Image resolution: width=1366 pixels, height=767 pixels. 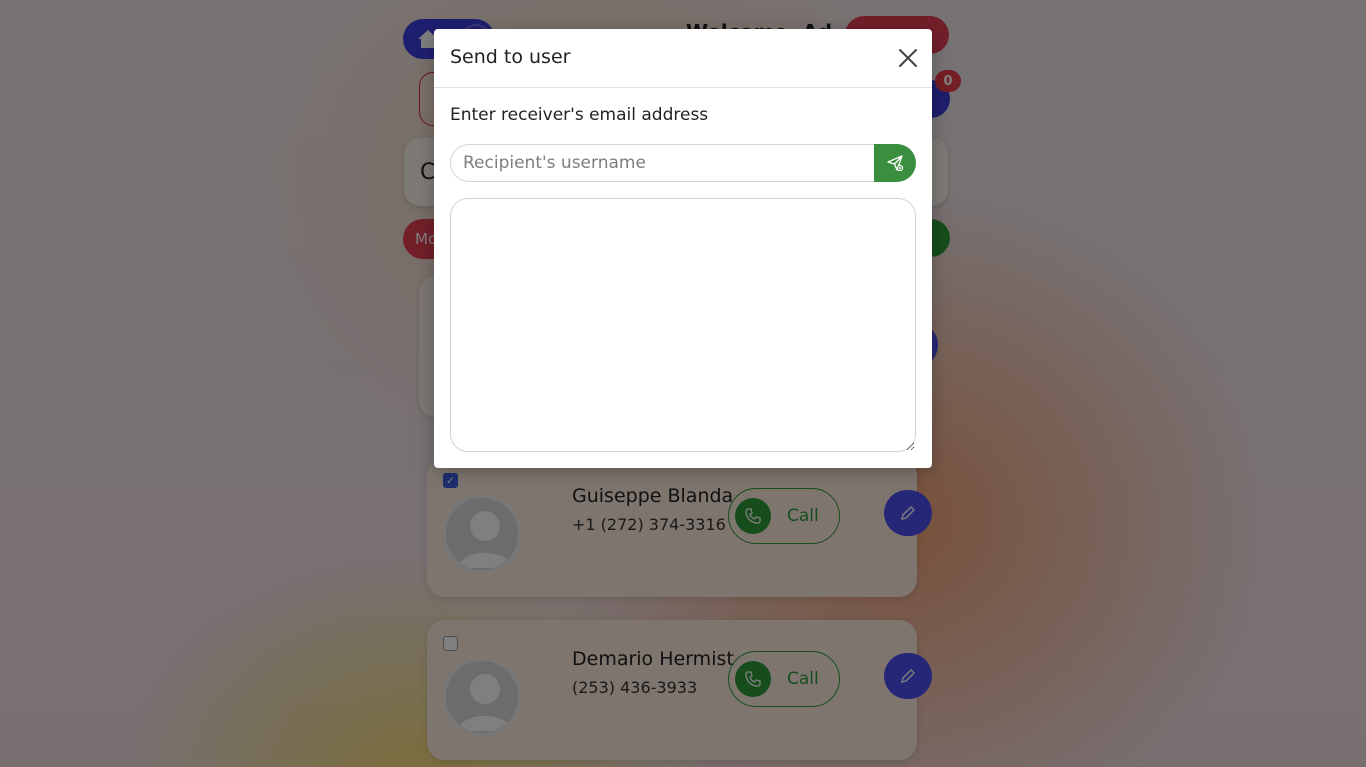 I want to click on modal-title: Send to user, so click(x=510, y=57).